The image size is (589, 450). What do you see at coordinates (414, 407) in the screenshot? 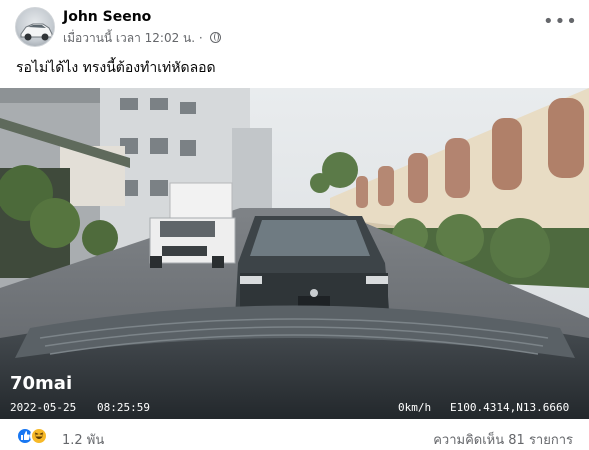
I see `dashcam-speed: 0km/h` at bounding box center [414, 407].